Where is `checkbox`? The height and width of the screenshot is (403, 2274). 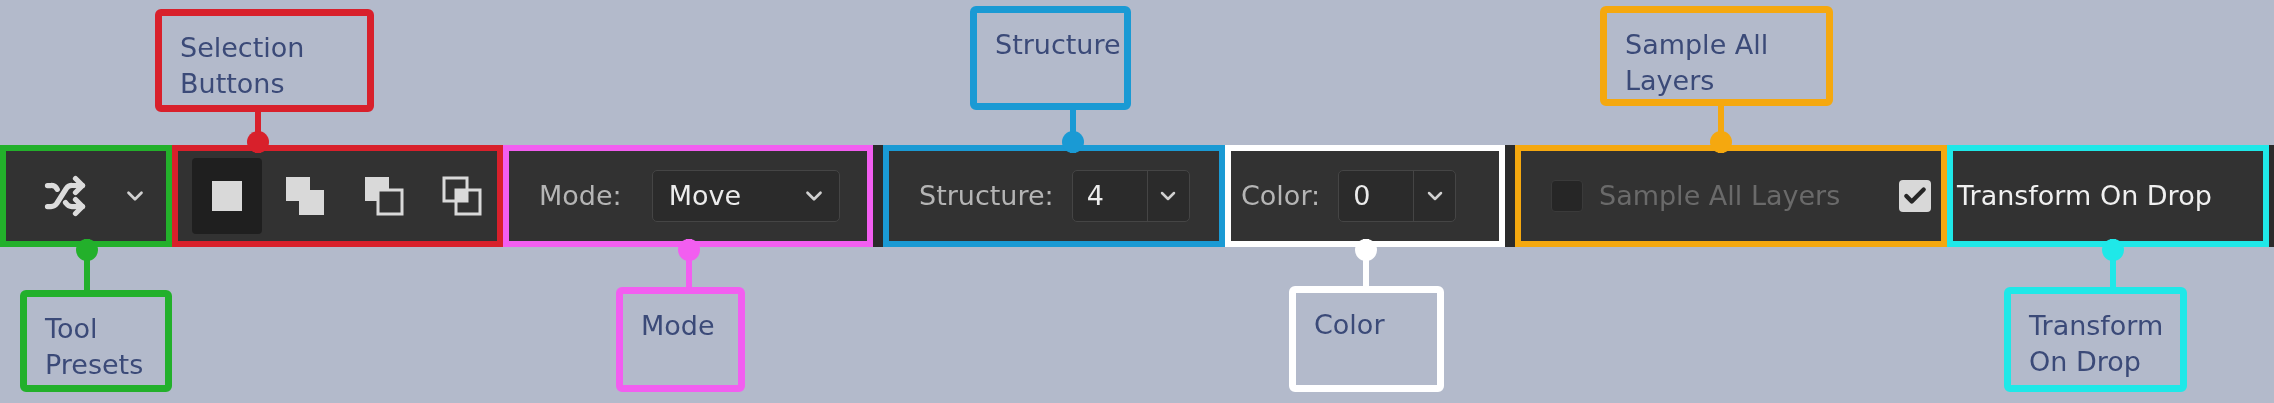
checkbox is located at coordinates (1915, 196).